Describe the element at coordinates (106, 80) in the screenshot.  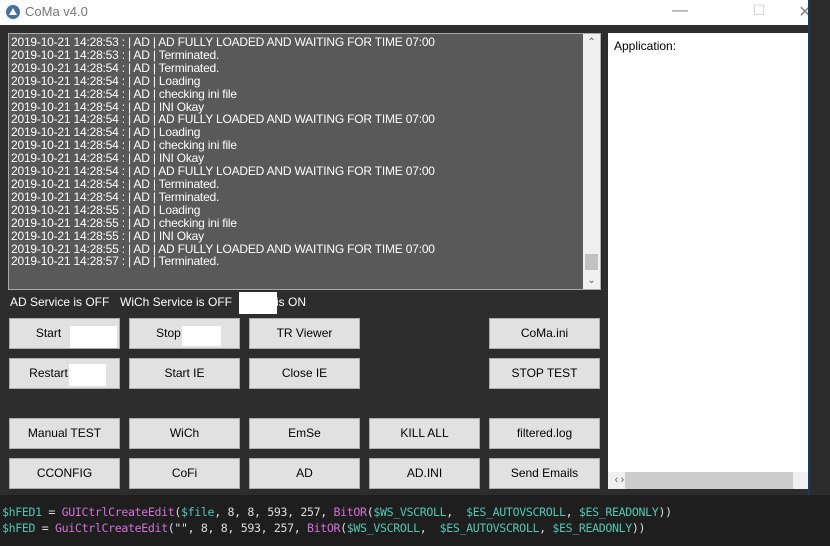
I see `log-line: 2019-10-21 14:28:54 : | AD | Loading` at that location.